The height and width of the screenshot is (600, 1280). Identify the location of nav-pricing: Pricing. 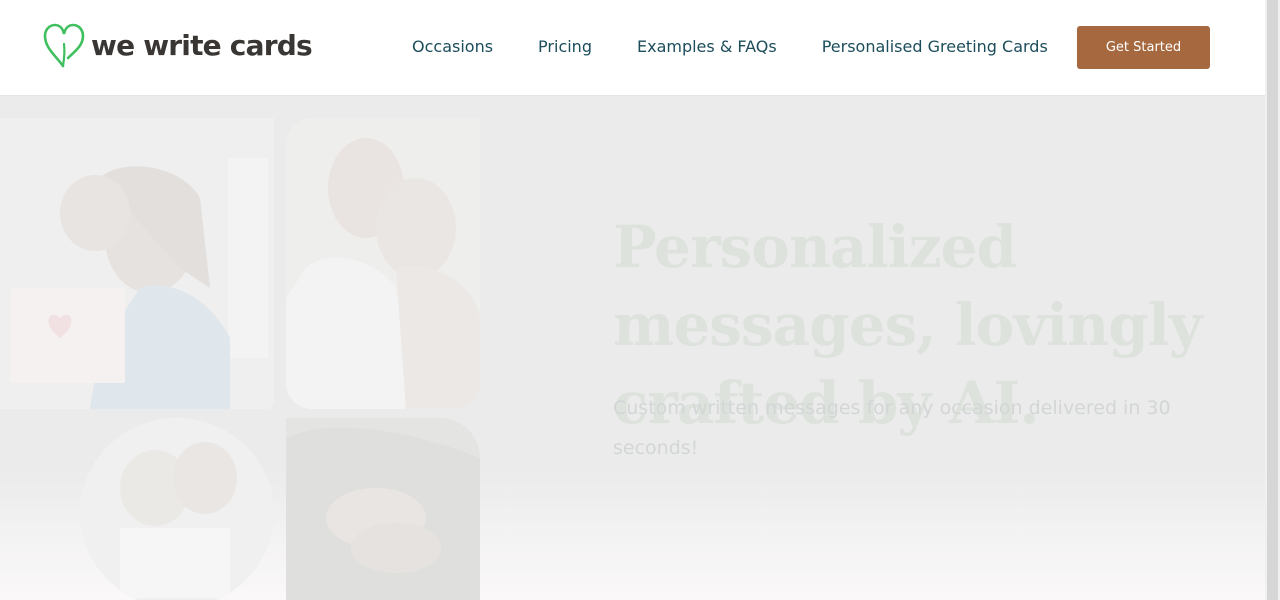
(565, 46).